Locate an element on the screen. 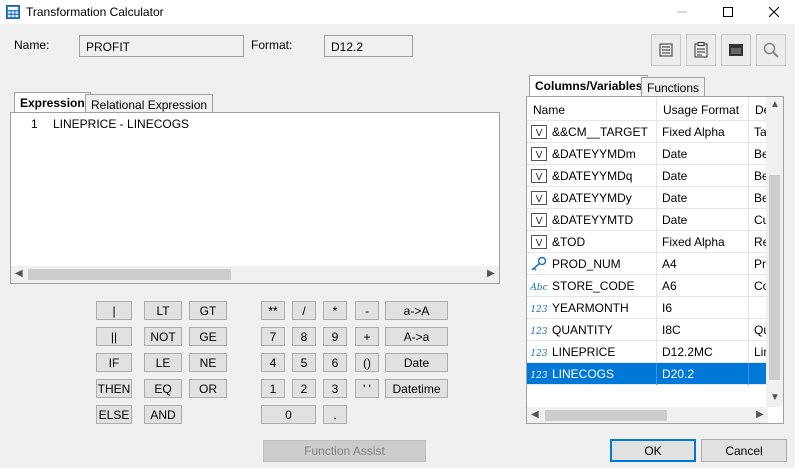 This screenshot has width=795, height=468. table-row: V &DATEYYMDq Date Be is located at coordinates (647, 176).